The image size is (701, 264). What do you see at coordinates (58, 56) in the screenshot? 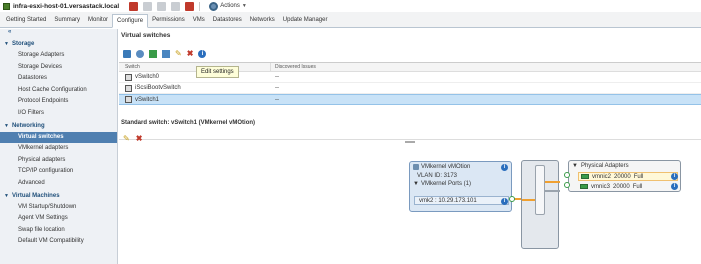
I see `sidebar-item-storage-adapters: Storage Adapters` at bounding box center [58, 56].